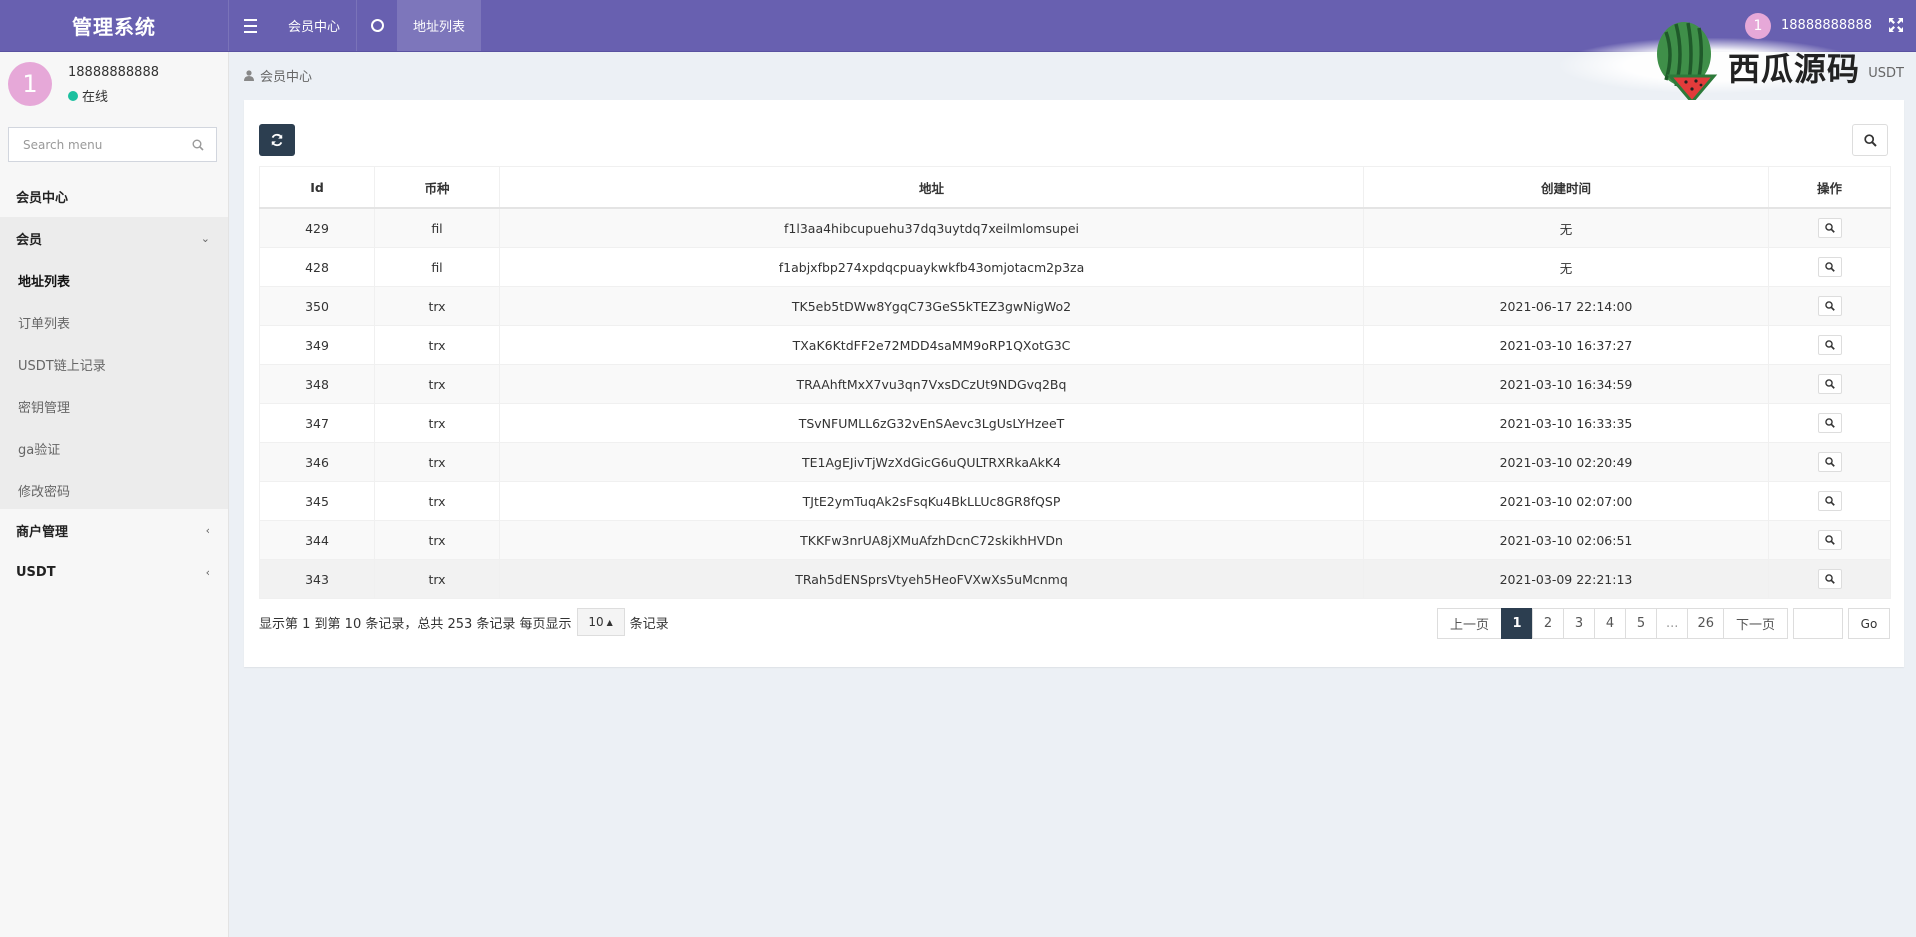 The width and height of the screenshot is (1916, 937). I want to click on table-search-button, so click(1870, 140).